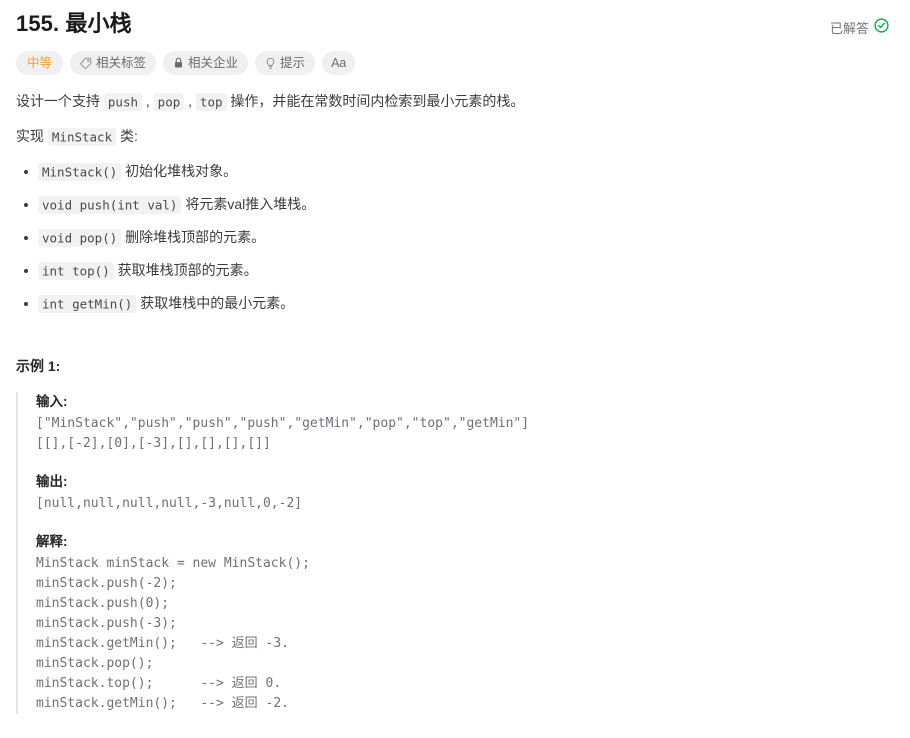 This screenshot has height=738, width=910. What do you see at coordinates (80, 237) in the screenshot?
I see `method-signature: void pop()` at bounding box center [80, 237].